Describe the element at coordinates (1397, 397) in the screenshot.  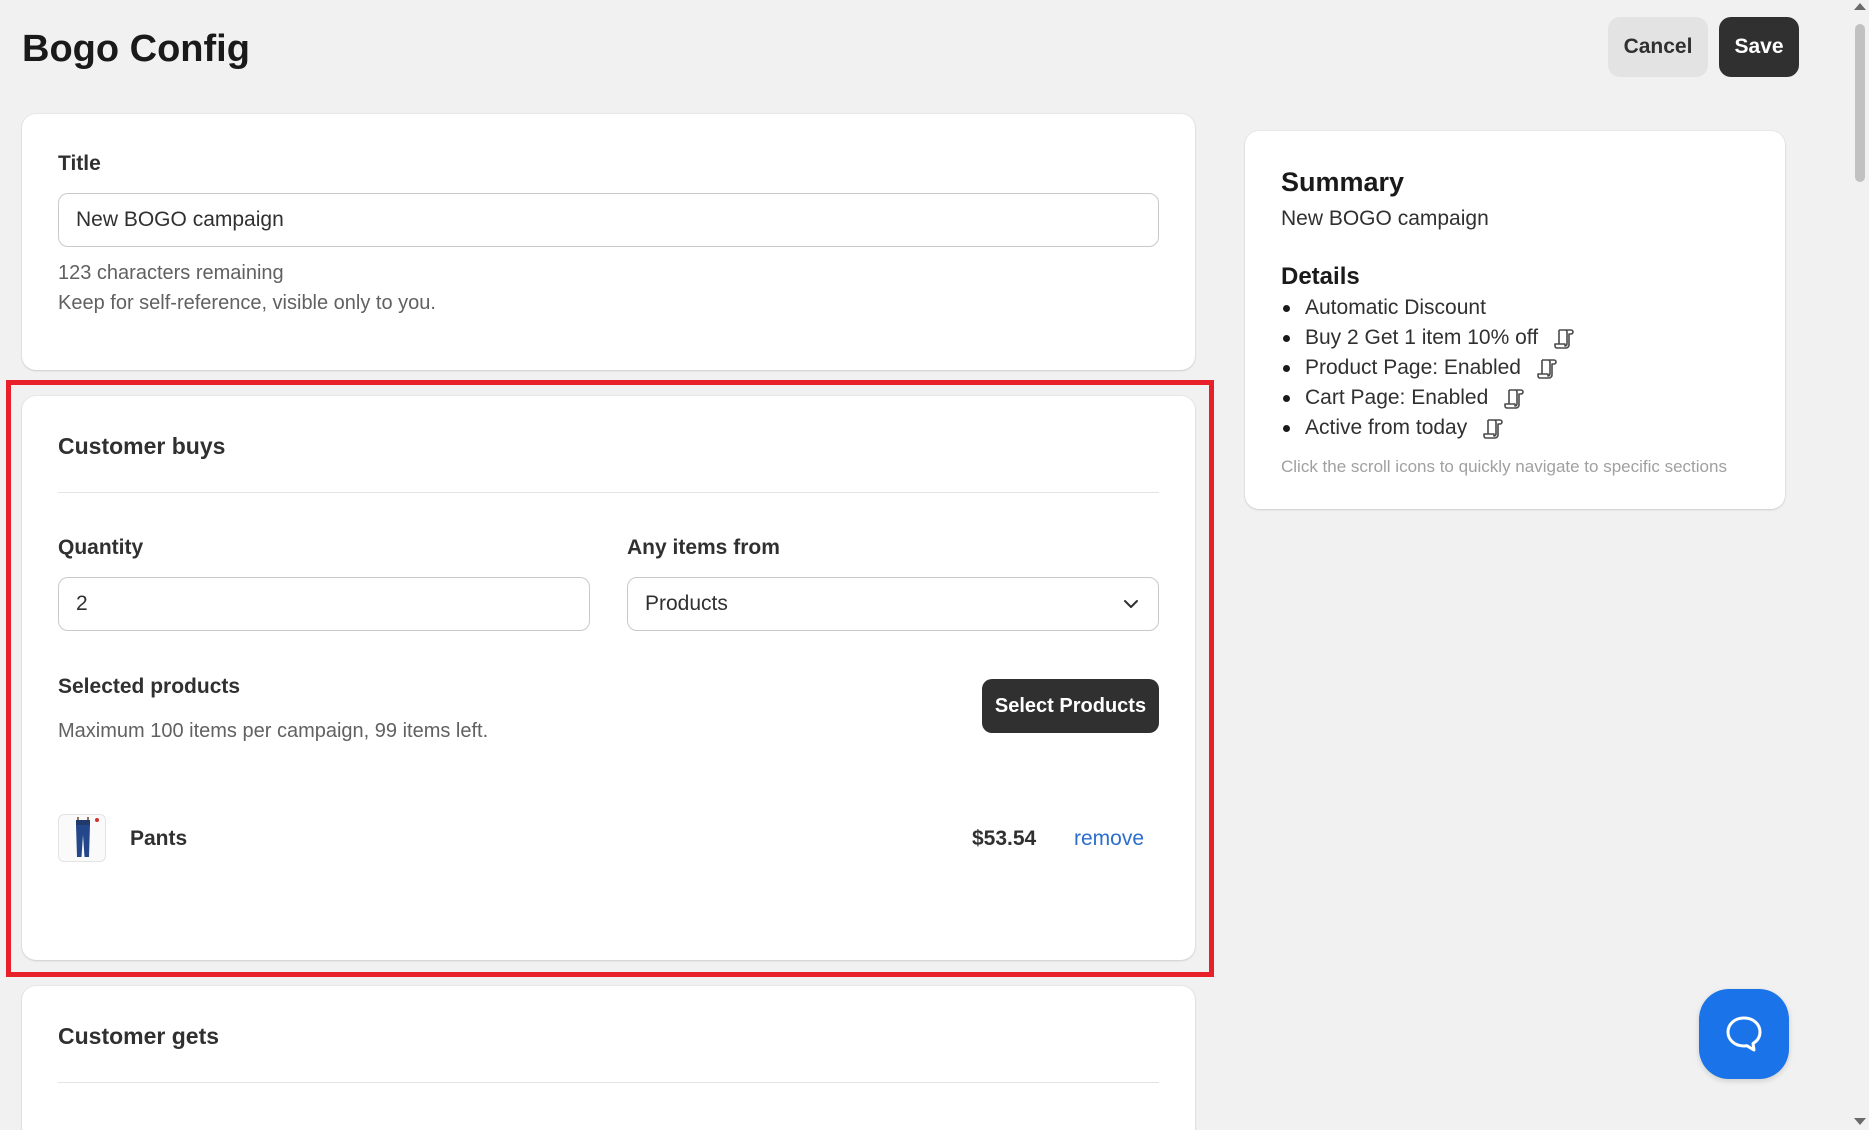
I see `detail-item-text: Cart Page: Enabled` at that location.